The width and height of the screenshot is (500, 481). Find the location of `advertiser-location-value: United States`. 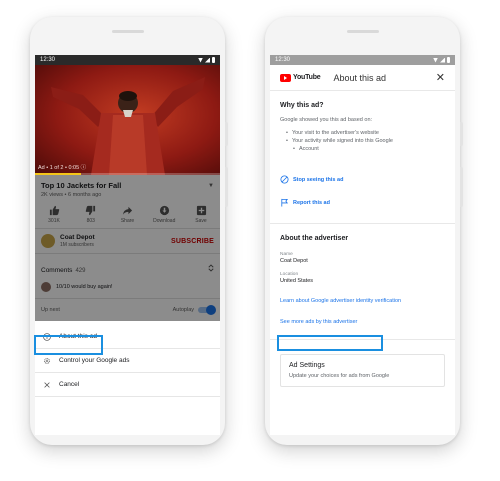

advertiser-location-value: United States is located at coordinates (297, 281).